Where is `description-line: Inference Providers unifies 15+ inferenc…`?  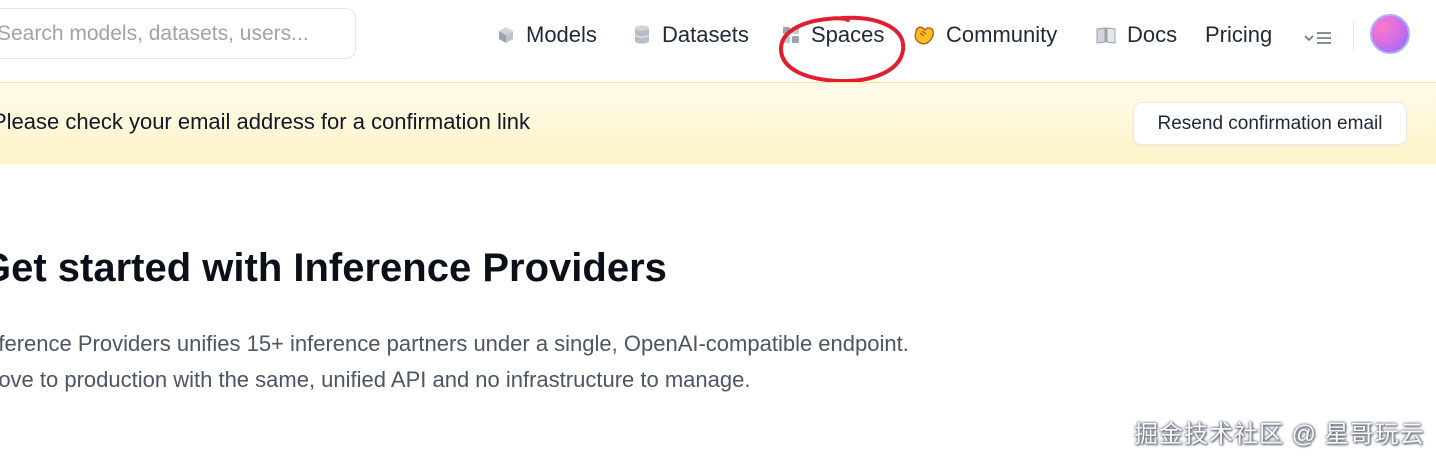 description-line: Inference Providers unifies 15+ inferenc… is located at coordinates (454, 343).